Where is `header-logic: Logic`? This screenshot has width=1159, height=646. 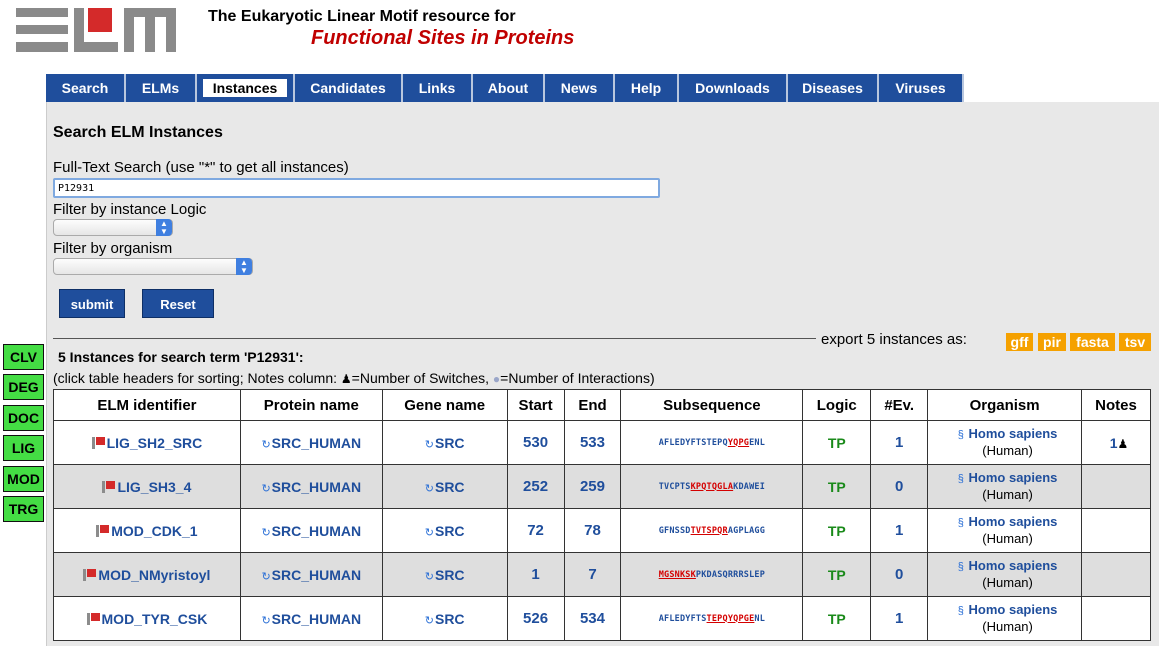 header-logic: Logic is located at coordinates (837, 405).